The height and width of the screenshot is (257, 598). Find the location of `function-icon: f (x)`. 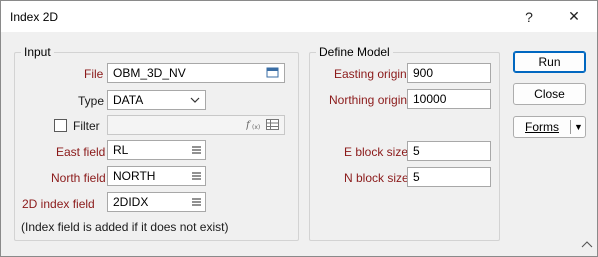

function-icon: f (x) is located at coordinates (254, 124).